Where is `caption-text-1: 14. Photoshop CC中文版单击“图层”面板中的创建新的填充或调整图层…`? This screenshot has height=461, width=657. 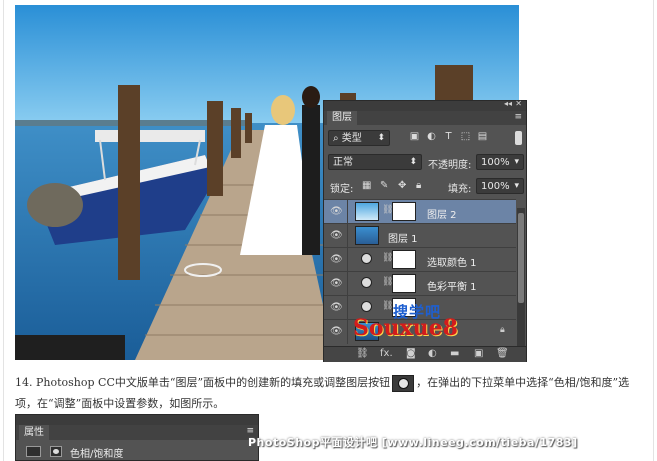
caption-text-1: 14. Photoshop CC中文版单击“图层”面板中的创建新的填充或调整图层… is located at coordinates (203, 382).